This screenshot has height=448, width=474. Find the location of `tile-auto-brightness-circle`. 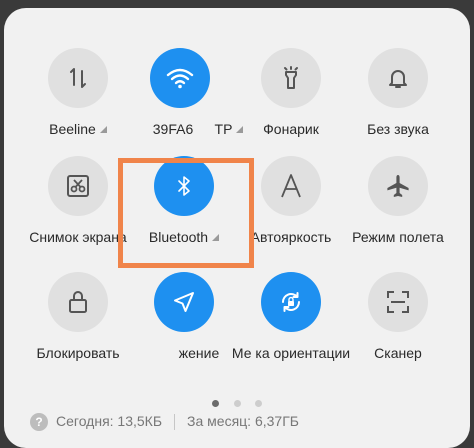

tile-auto-brightness-circle is located at coordinates (291, 186).